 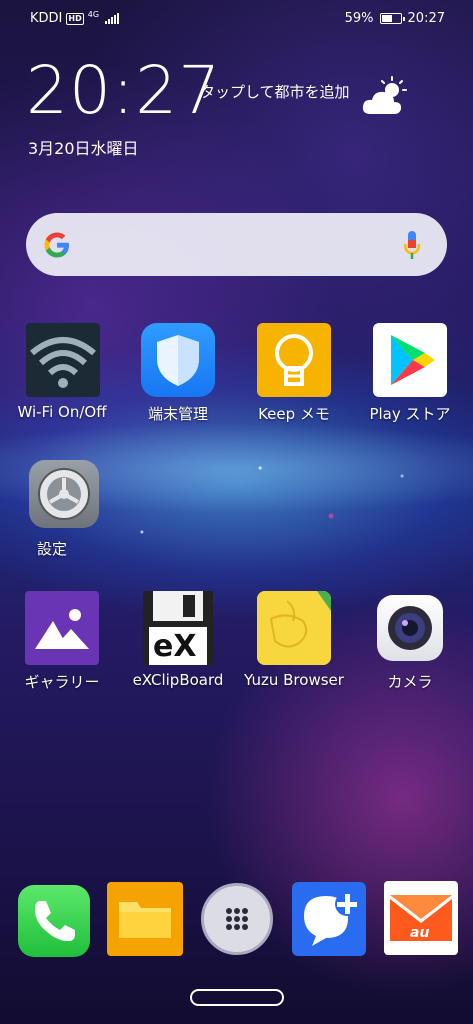 I want to click on microphone-icon, so click(x=412, y=245).